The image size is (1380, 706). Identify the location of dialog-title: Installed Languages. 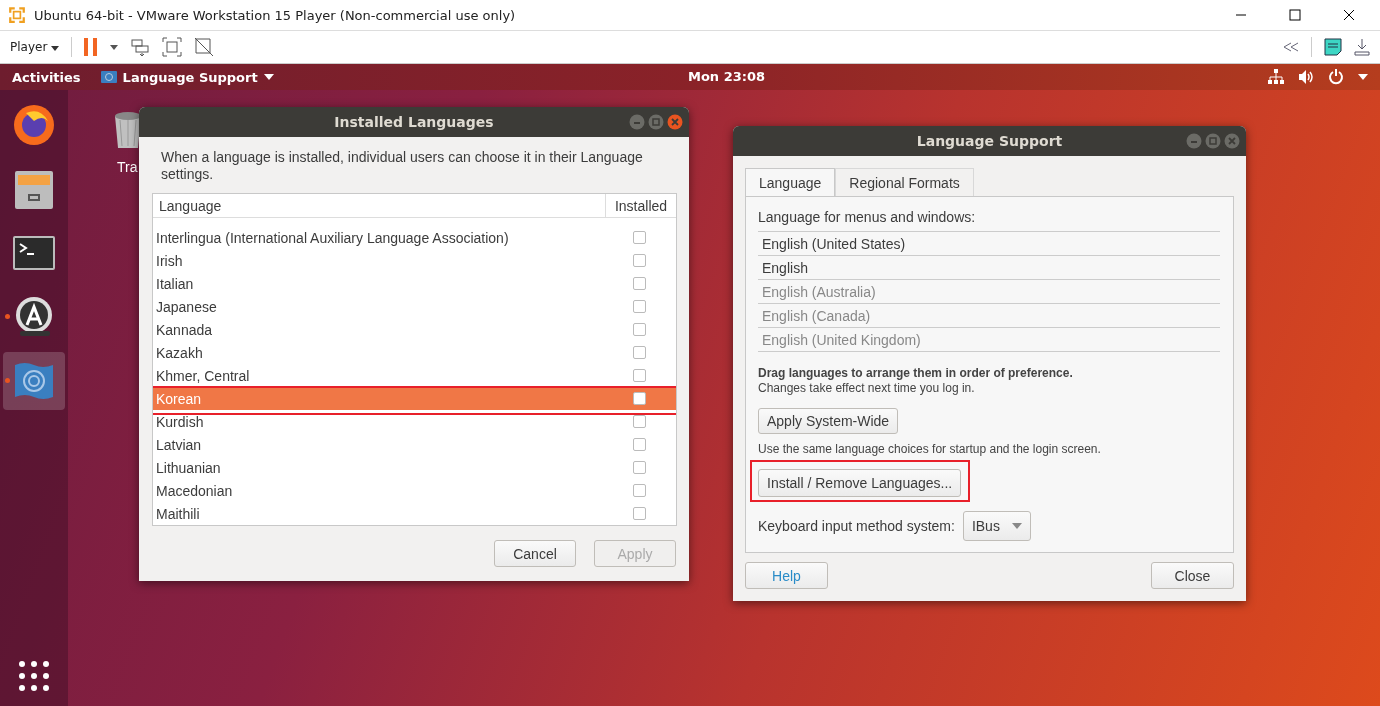
(414, 122).